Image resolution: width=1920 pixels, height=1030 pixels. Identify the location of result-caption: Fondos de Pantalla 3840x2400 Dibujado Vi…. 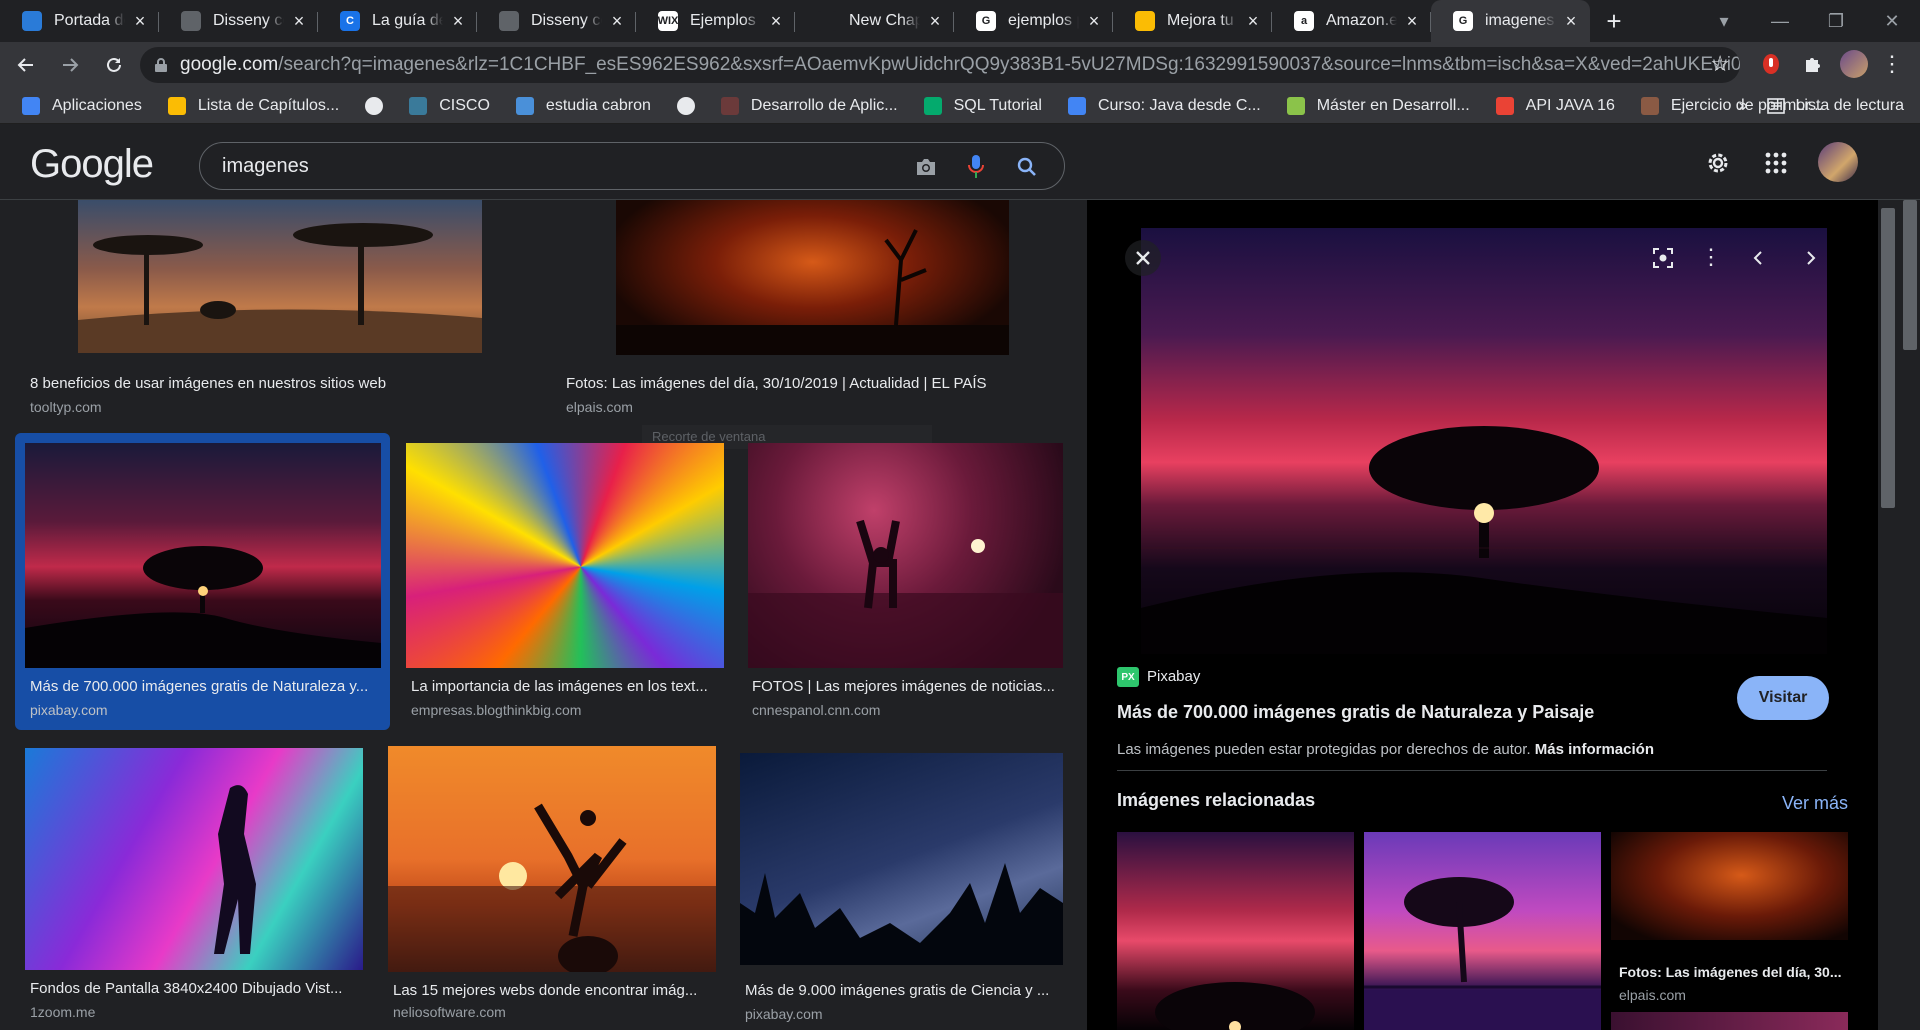
(195, 988).